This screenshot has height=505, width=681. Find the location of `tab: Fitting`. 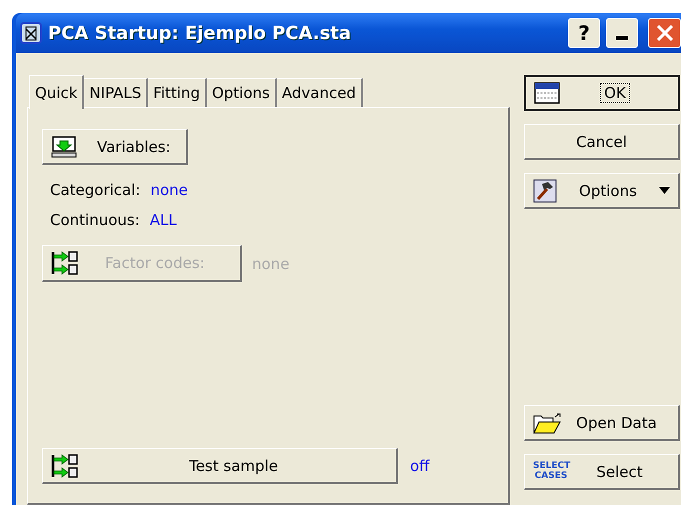

tab: Fitting is located at coordinates (177, 92).